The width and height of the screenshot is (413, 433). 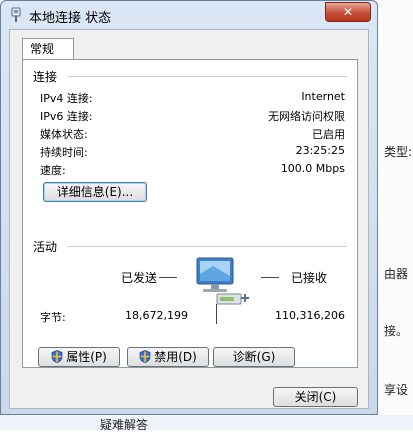 What do you see at coordinates (139, 278) in the screenshot?
I see `sent-label: 已发送` at bounding box center [139, 278].